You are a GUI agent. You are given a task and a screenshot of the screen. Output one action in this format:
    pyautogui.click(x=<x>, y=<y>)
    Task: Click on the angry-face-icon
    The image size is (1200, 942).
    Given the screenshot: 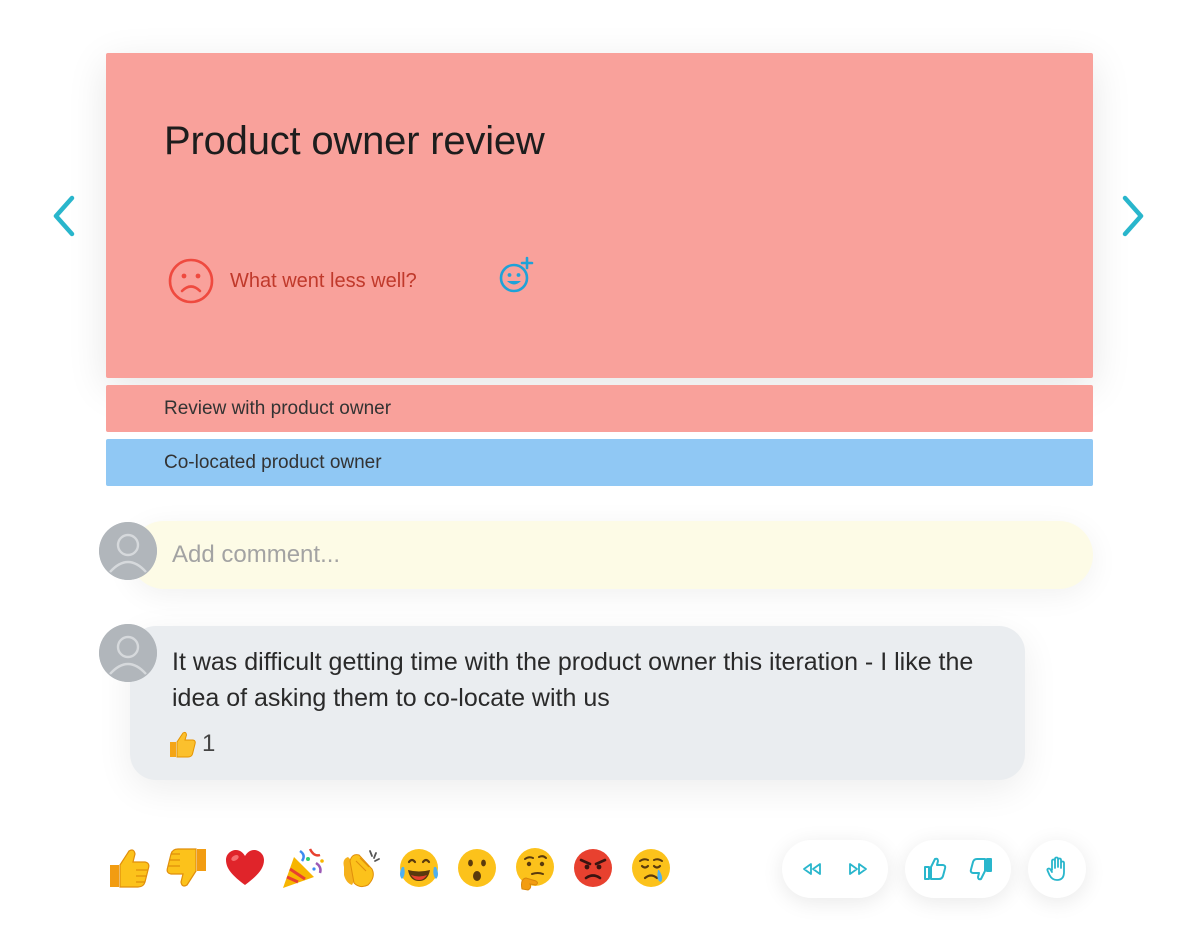 What is the action you would take?
    pyautogui.click(x=593, y=868)
    